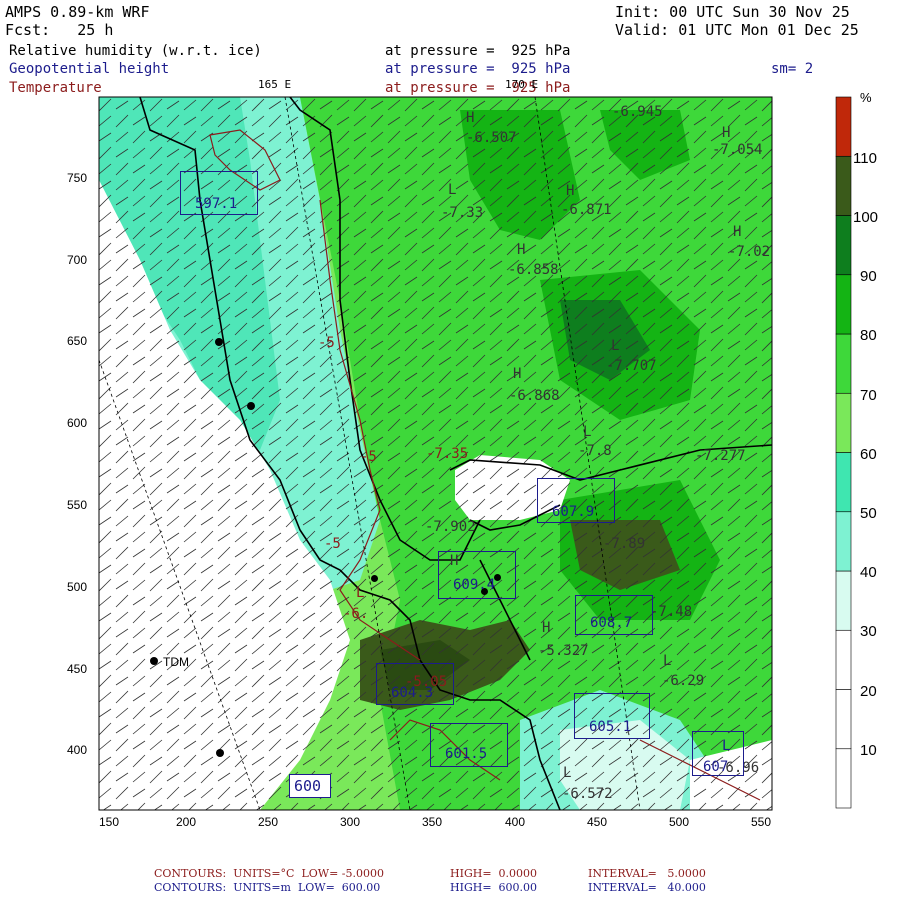 This screenshot has width=900, height=900. I want to click on colorbar-tick: 20, so click(868, 691).